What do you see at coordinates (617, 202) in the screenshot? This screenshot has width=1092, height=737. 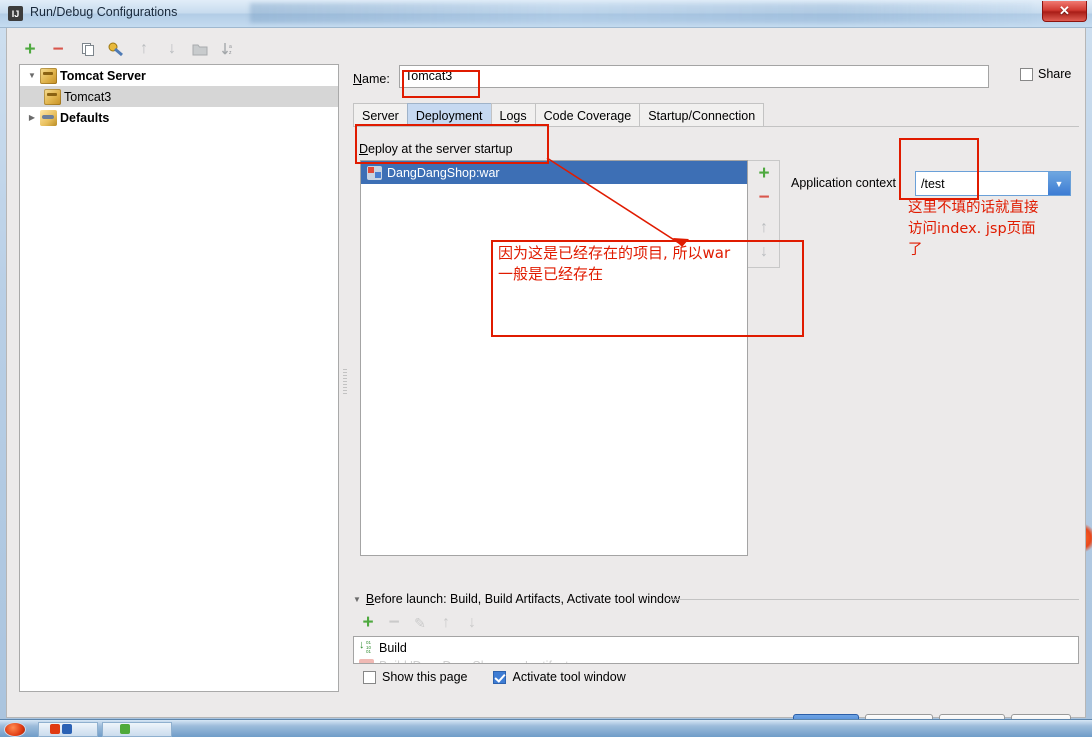 I see `annotation-arrow` at bounding box center [617, 202].